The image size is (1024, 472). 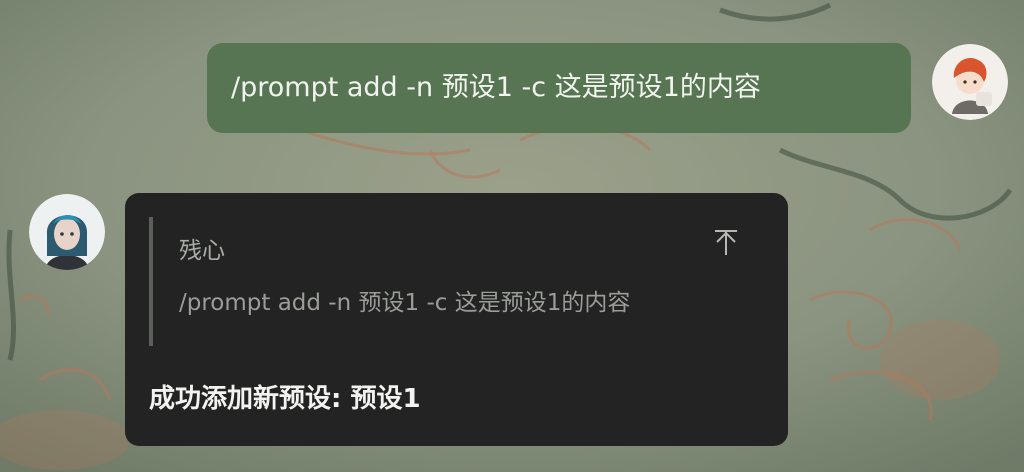 I want to click on outgoing-message-bubble: /prompt add -n 预设1 -c 这是预设1的内容, so click(x=559, y=88).